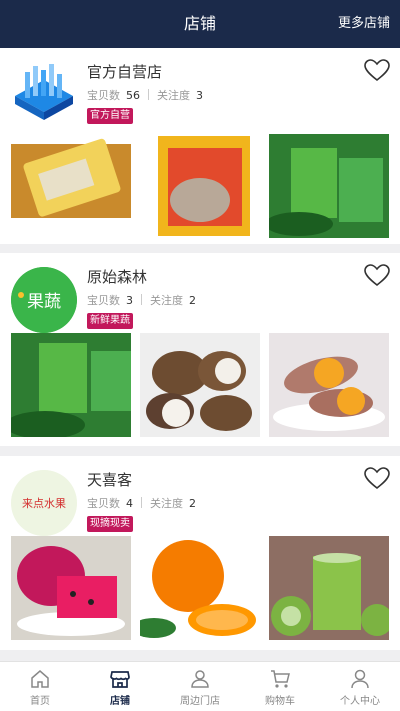  I want to click on person-icon, so click(200, 679).